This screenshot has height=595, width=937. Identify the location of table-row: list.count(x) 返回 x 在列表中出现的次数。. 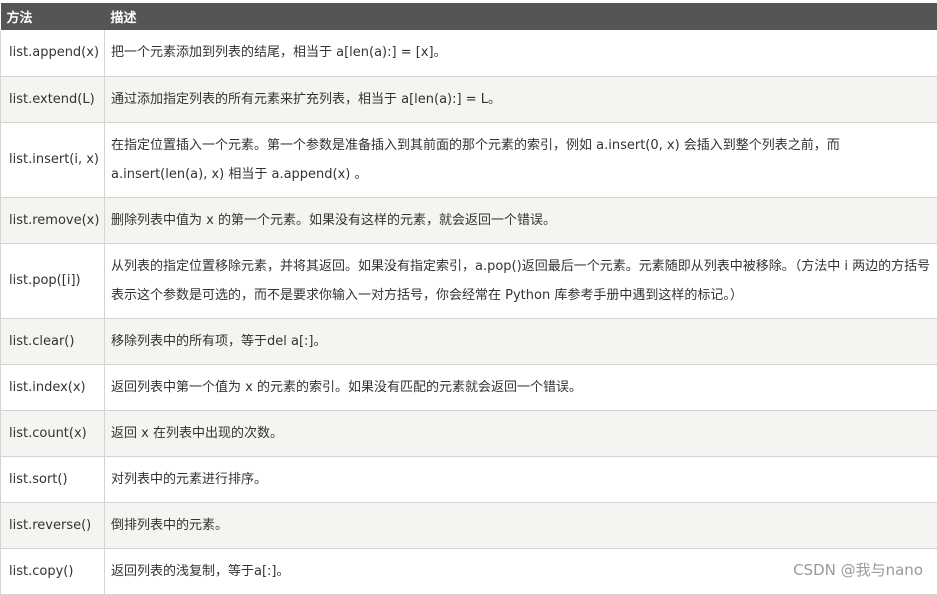
(469, 433).